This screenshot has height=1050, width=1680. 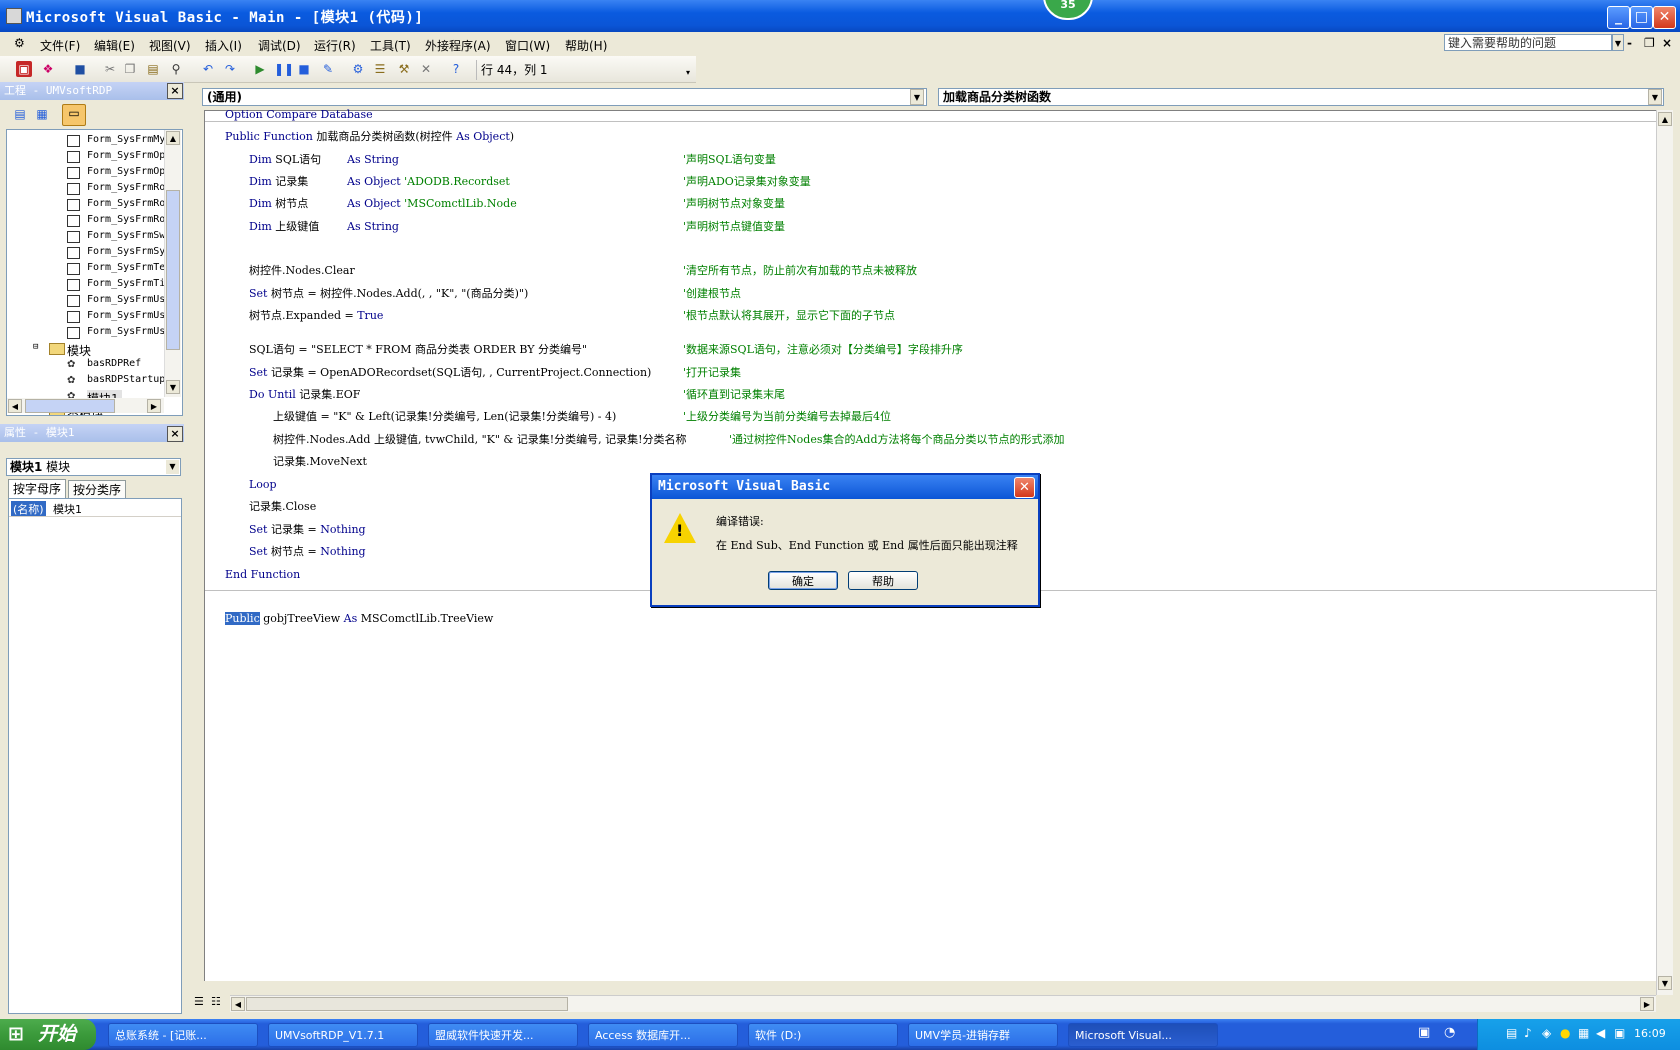 What do you see at coordinates (37, 488) in the screenshot?
I see `tab-alphabetic: 按字母序` at bounding box center [37, 488].